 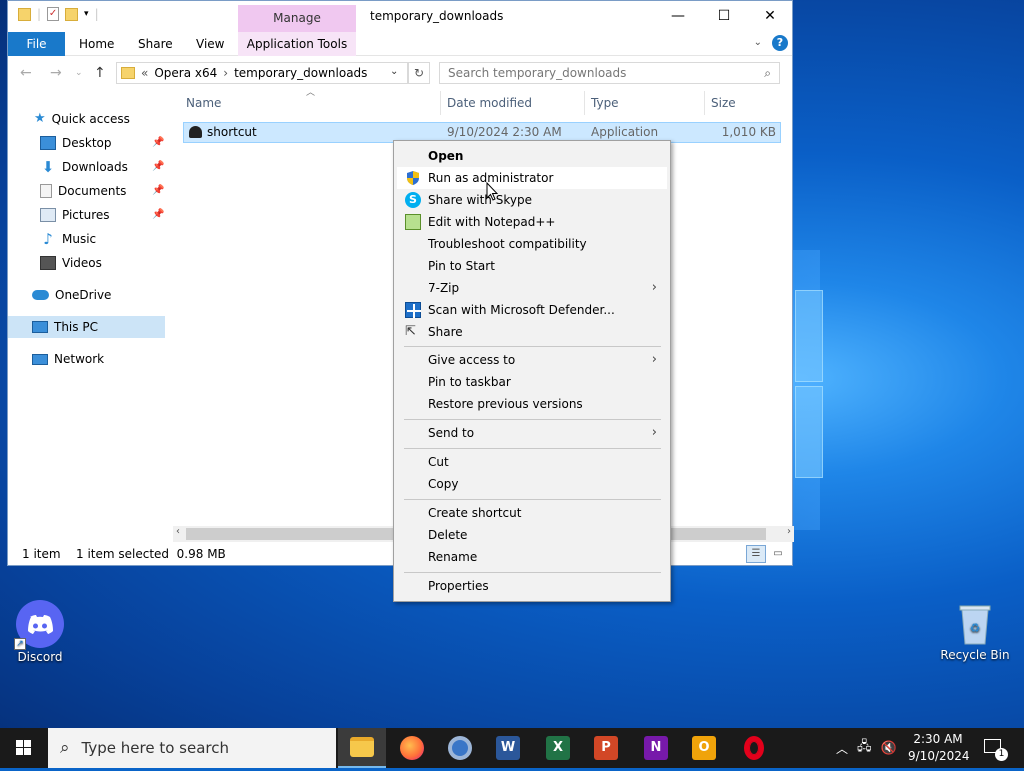 What do you see at coordinates (300, 73) in the screenshot?
I see `breadcrumb-temporary-downloads: temporary_downloads` at bounding box center [300, 73].